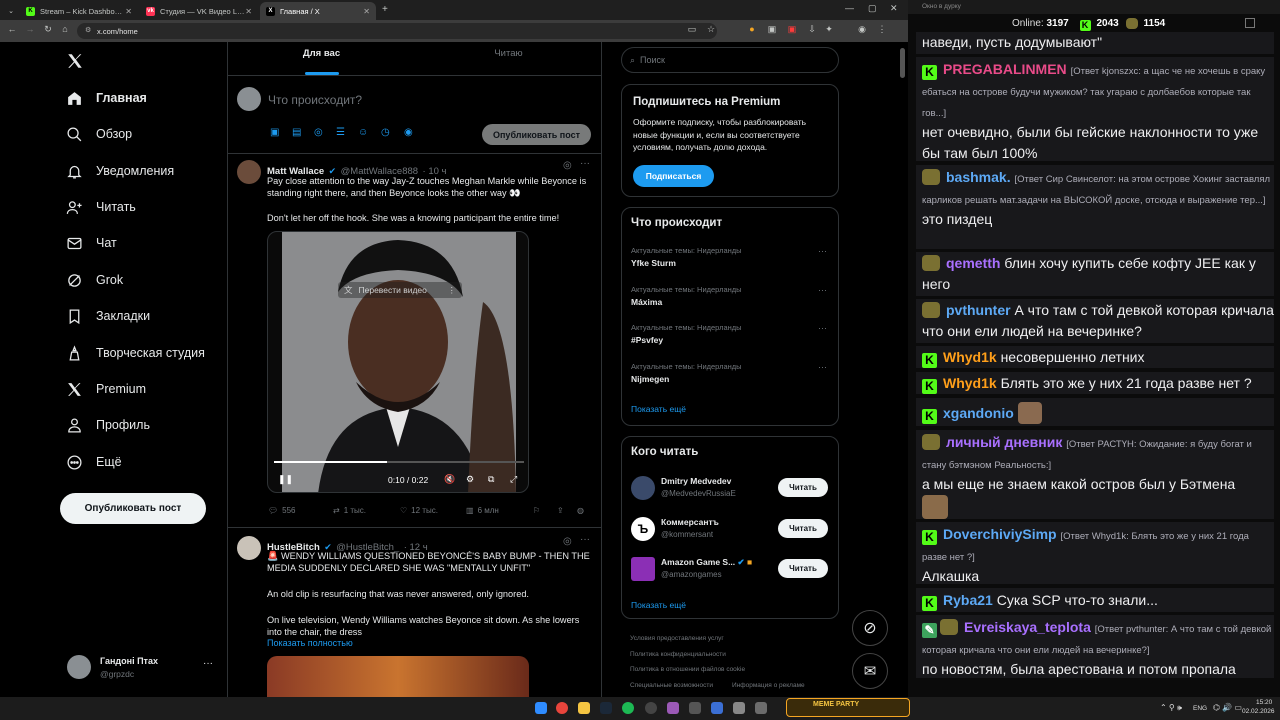  What do you see at coordinates (449, 479) in the screenshot?
I see `mute-icon: 🔇` at bounding box center [449, 479].